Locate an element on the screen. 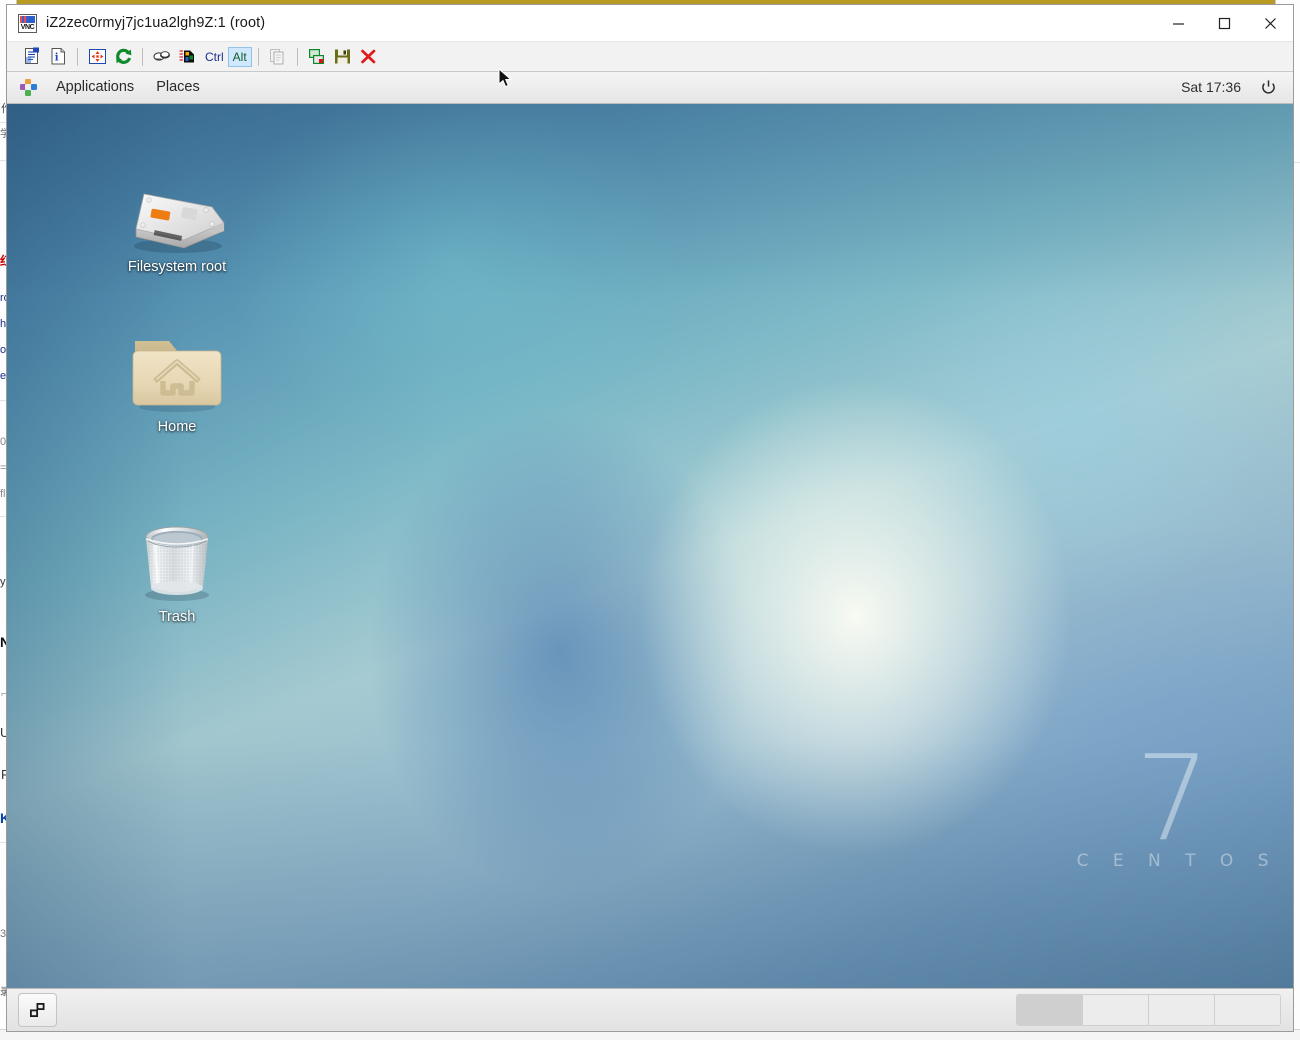 The image size is (1300, 1040). fullscreen-button is located at coordinates (97, 57).